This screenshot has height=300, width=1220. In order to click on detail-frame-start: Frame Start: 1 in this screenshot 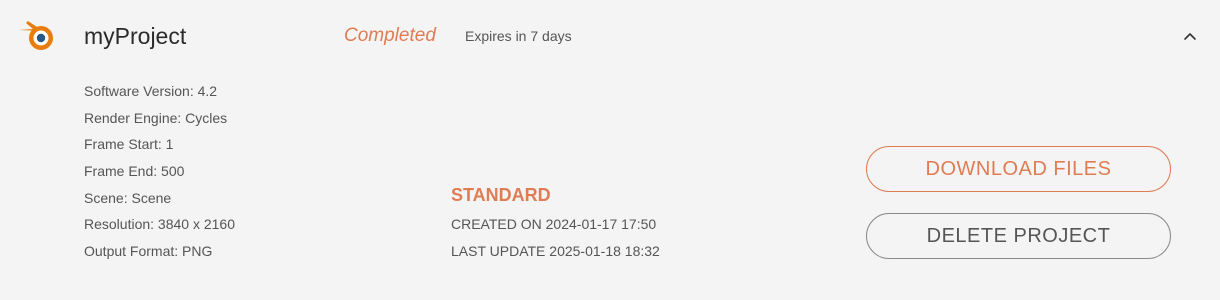, I will do `click(129, 144)`.